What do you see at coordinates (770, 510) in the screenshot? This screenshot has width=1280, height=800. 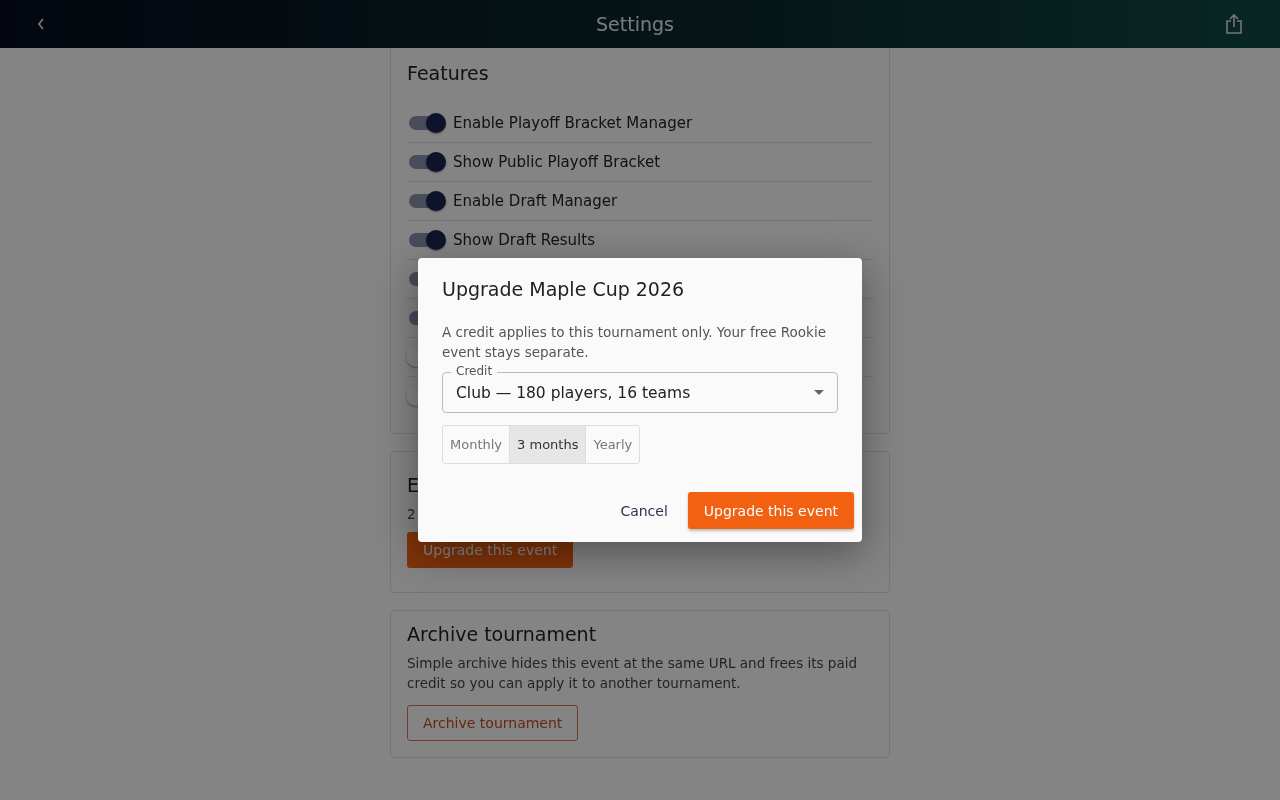 I see `confirm-button: Upgrade this event` at bounding box center [770, 510].